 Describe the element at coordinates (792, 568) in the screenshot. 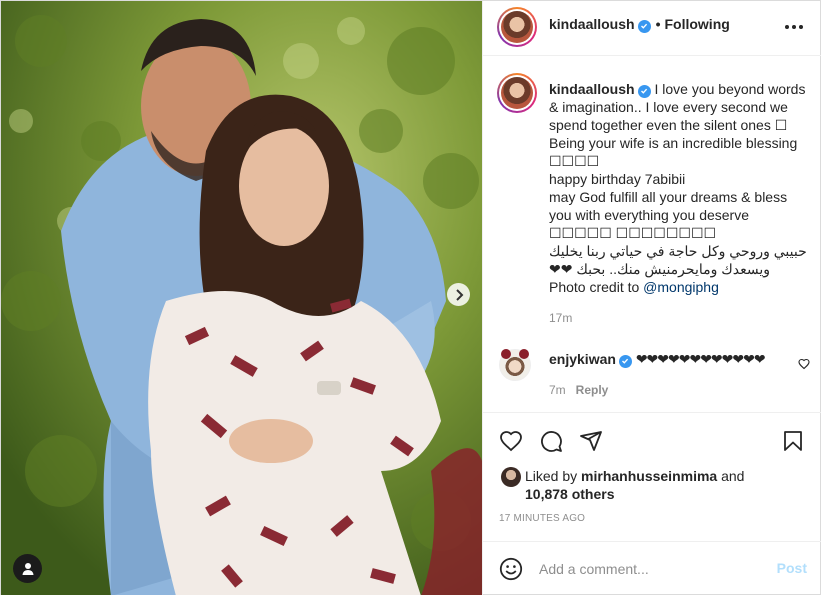

I see `post-comment-button: Post` at that location.